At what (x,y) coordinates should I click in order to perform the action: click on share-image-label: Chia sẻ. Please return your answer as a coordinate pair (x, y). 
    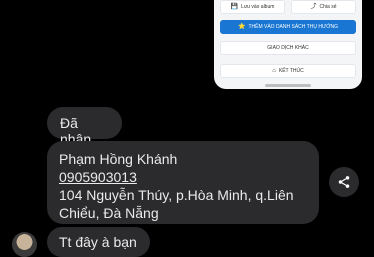
    Looking at the image, I should click on (328, 7).